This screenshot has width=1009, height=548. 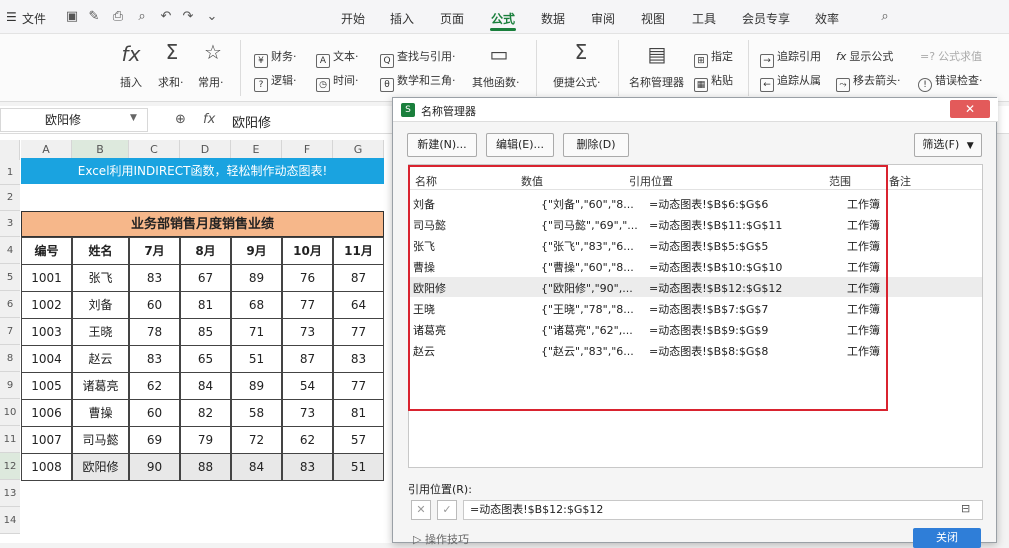 I want to click on math-button: θ 数学和三角·, so click(x=418, y=82).